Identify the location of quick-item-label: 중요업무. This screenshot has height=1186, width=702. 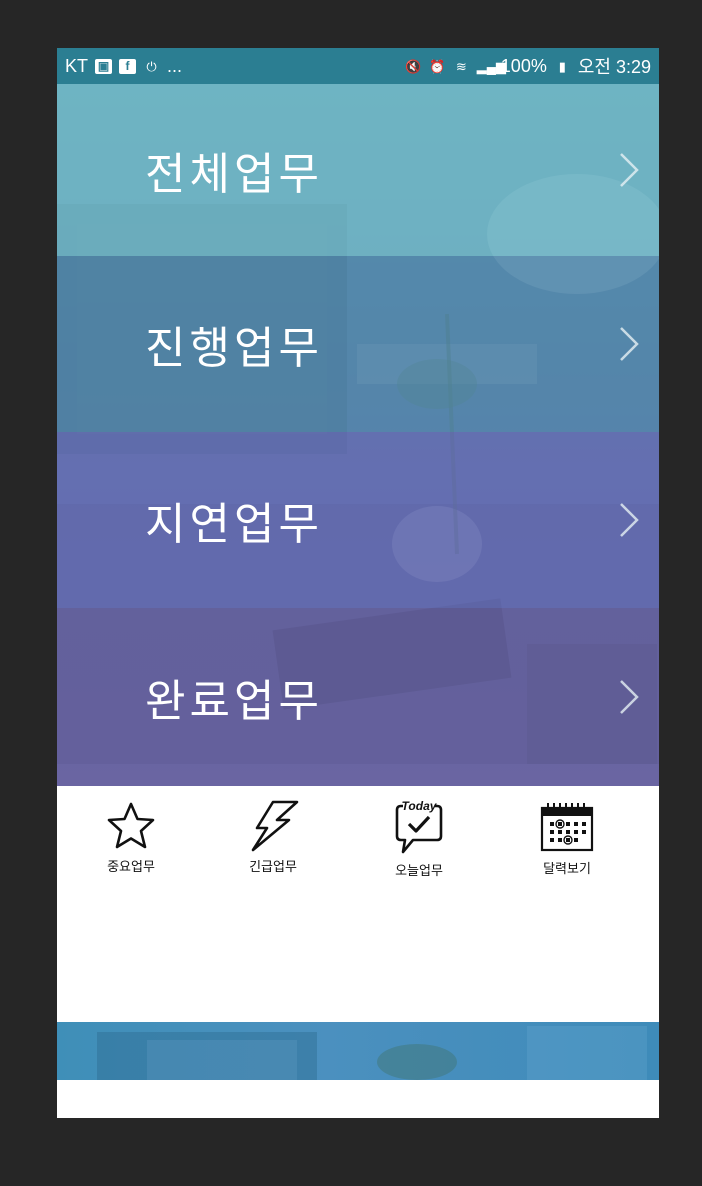
(131, 867).